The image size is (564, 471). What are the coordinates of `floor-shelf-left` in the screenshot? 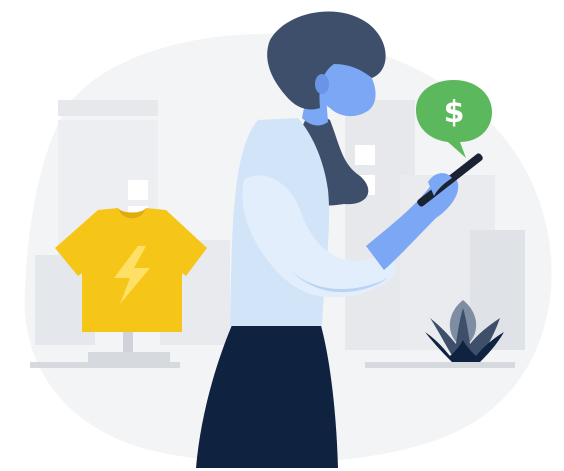 It's located at (105, 365).